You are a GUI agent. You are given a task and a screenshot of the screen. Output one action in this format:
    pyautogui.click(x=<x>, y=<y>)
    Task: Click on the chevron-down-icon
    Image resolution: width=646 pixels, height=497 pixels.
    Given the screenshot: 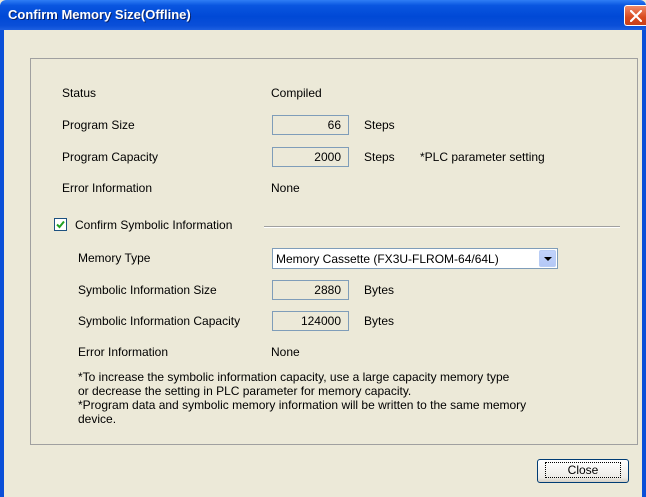 What is the action you would take?
    pyautogui.click(x=548, y=259)
    